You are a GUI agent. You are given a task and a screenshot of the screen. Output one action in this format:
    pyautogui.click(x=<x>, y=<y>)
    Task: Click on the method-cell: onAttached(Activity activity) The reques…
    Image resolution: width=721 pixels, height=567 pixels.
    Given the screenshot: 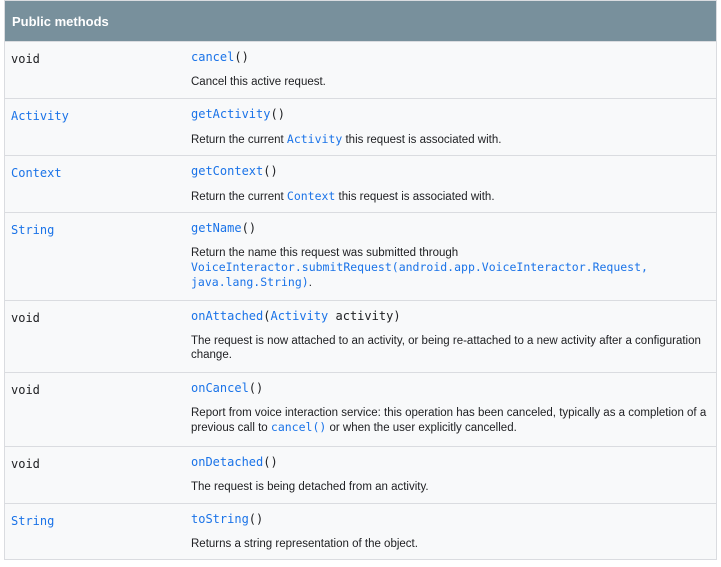 What is the action you would take?
    pyautogui.click(x=449, y=336)
    